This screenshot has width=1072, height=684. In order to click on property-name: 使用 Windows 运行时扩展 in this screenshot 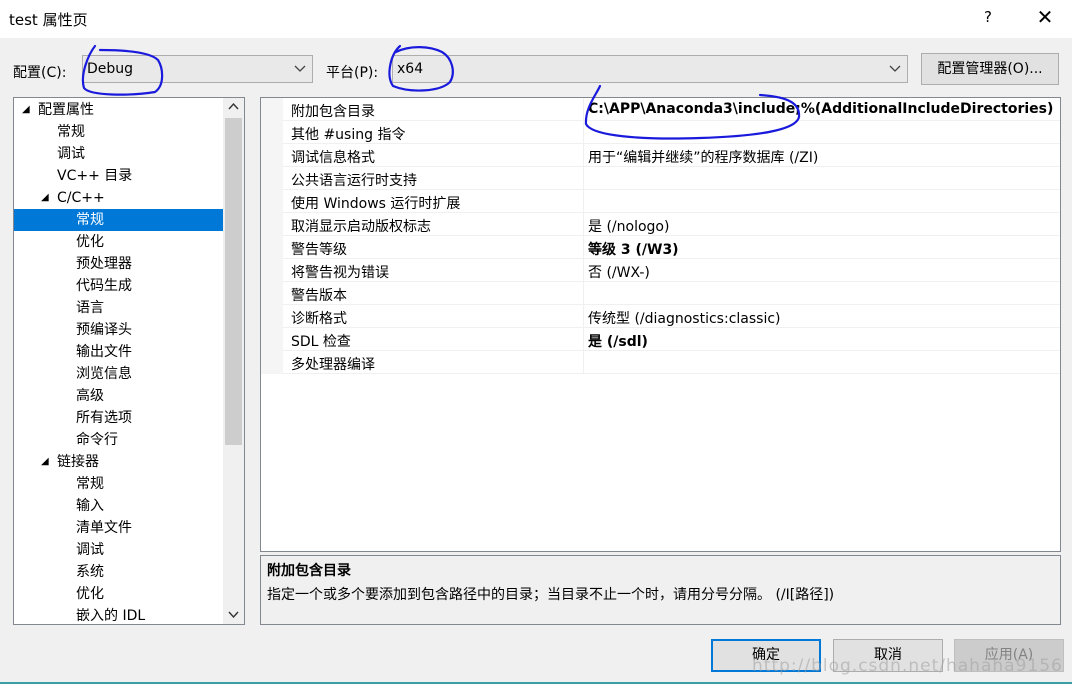, I will do `click(376, 204)`.